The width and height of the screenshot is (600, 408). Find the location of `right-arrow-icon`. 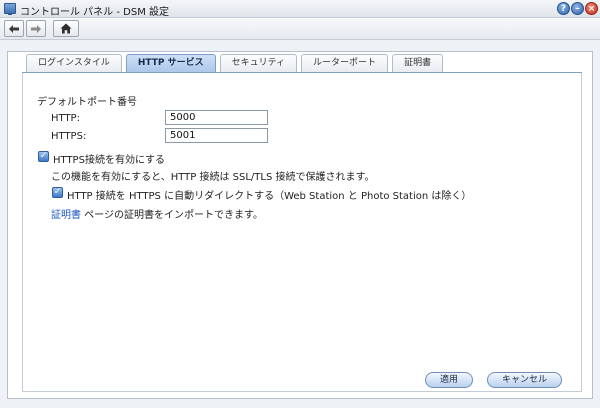

right-arrow-icon is located at coordinates (36, 28).